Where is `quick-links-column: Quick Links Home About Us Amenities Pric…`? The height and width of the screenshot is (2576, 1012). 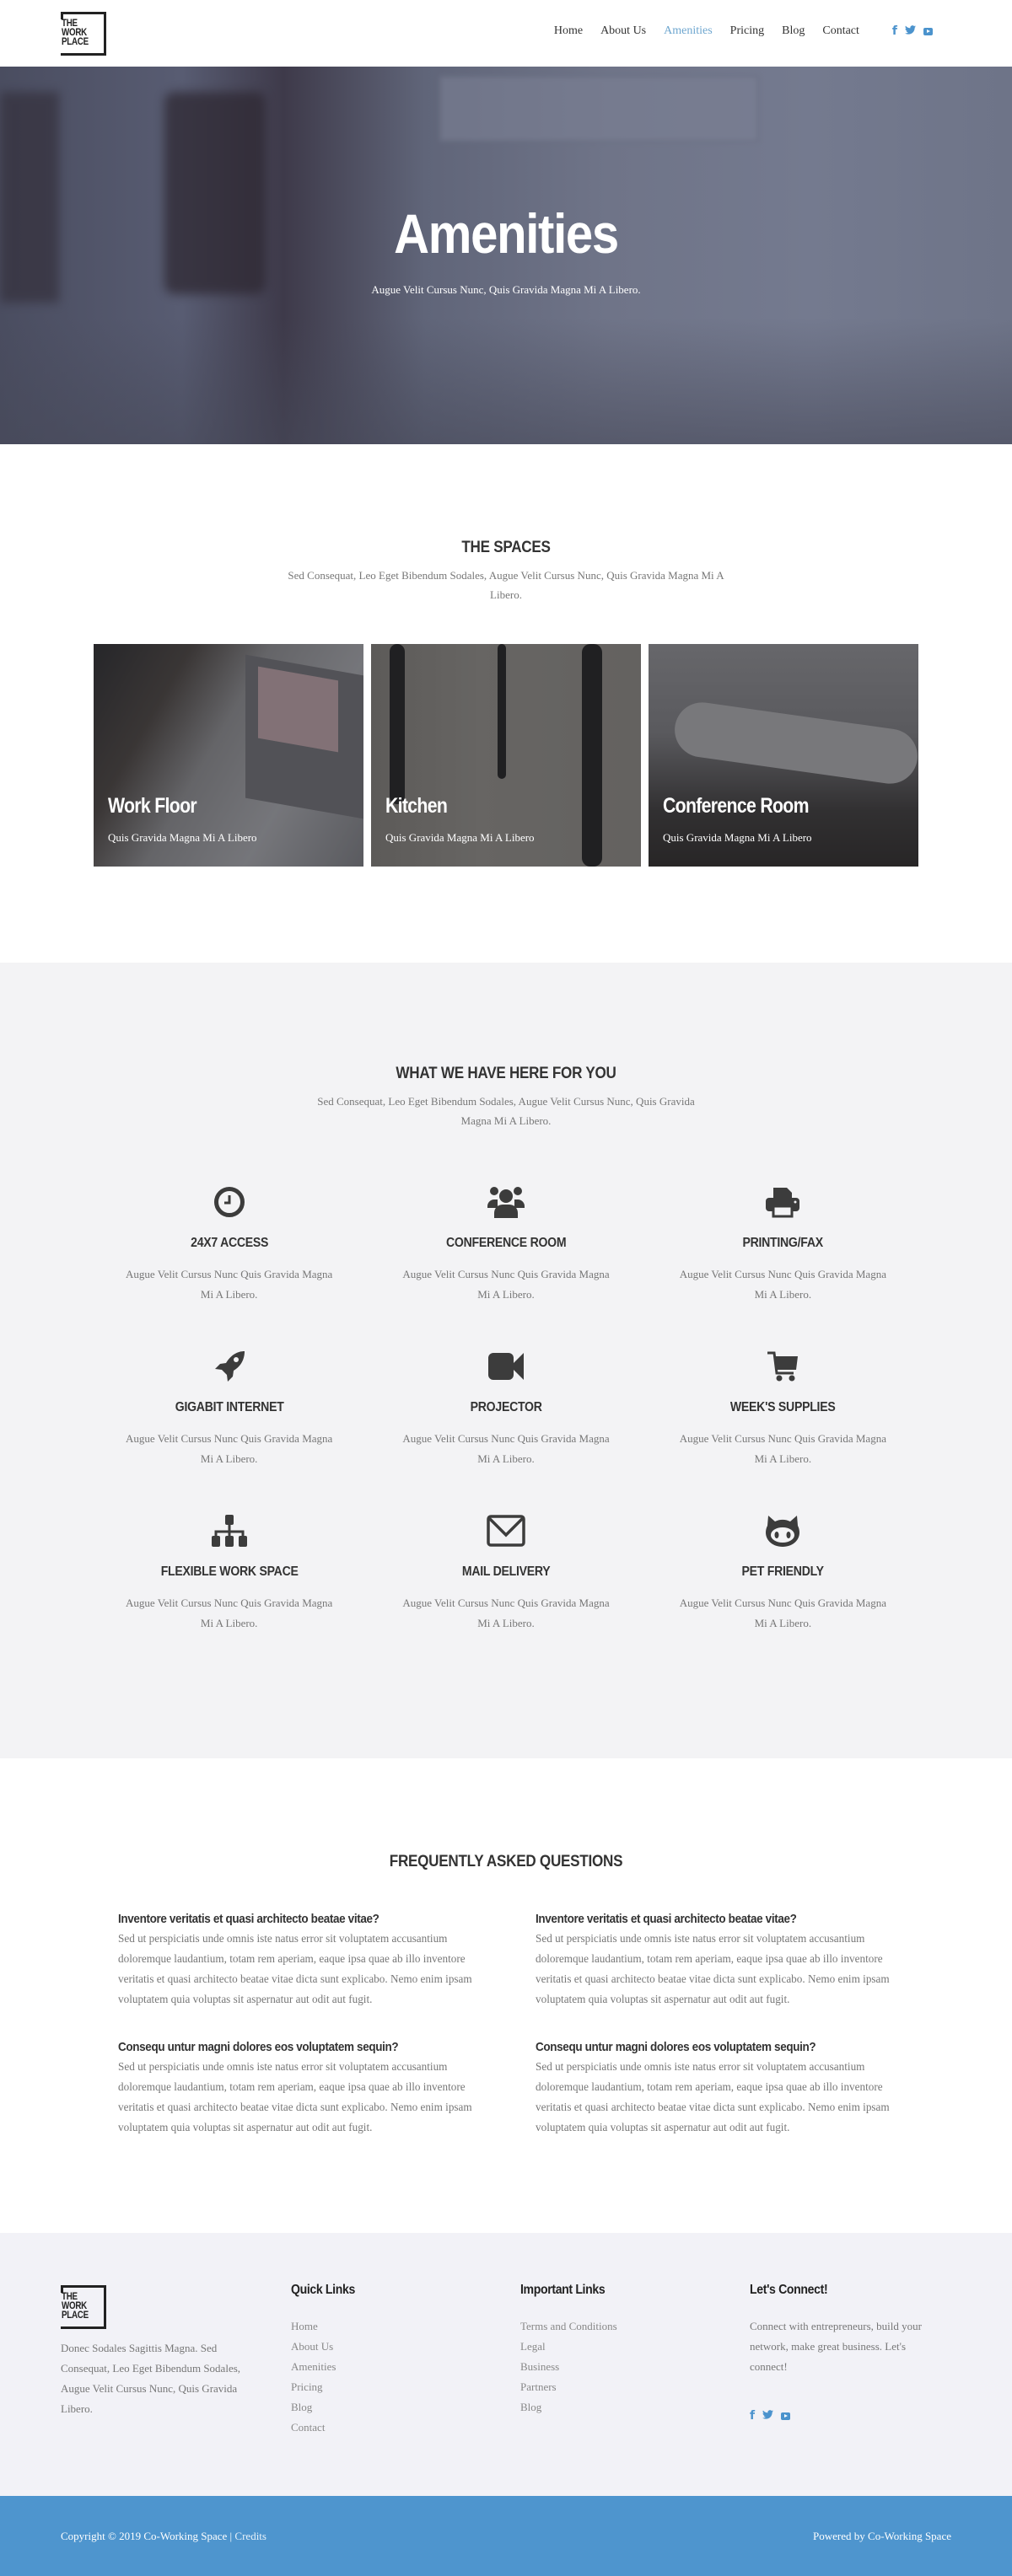 quick-links-column: Quick Links Home About Us Amenities Pric… is located at coordinates (327, 2335).